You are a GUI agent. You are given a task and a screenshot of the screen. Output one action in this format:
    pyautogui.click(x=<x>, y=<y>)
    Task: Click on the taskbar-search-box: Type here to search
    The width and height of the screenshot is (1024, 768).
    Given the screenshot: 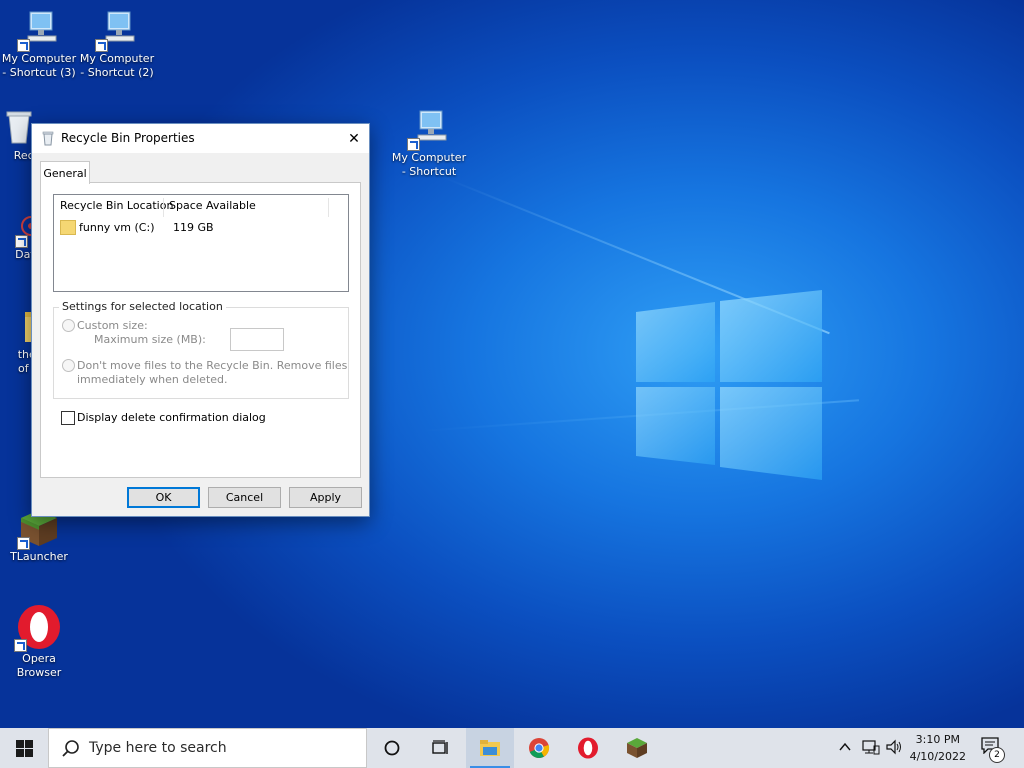 What is the action you would take?
    pyautogui.click(x=207, y=748)
    